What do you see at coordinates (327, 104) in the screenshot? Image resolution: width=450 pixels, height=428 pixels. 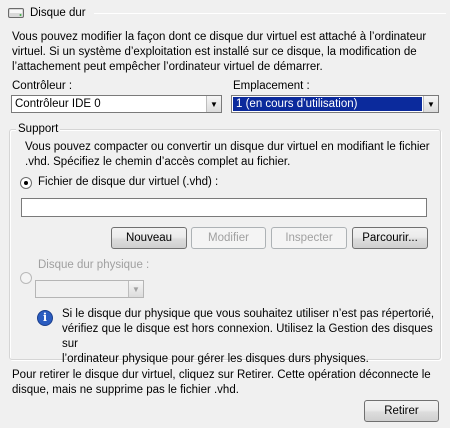 I see `location-select-value: 1 (en cours d’utilisation)` at bounding box center [327, 104].